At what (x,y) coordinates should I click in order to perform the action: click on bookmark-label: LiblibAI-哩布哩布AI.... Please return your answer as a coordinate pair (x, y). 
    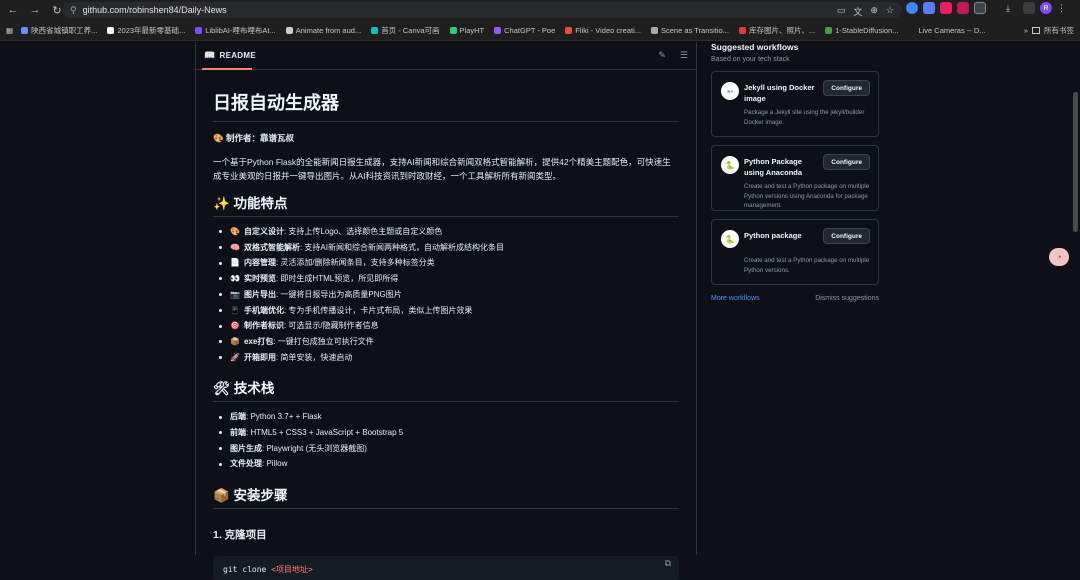
    Looking at the image, I should click on (240, 30).